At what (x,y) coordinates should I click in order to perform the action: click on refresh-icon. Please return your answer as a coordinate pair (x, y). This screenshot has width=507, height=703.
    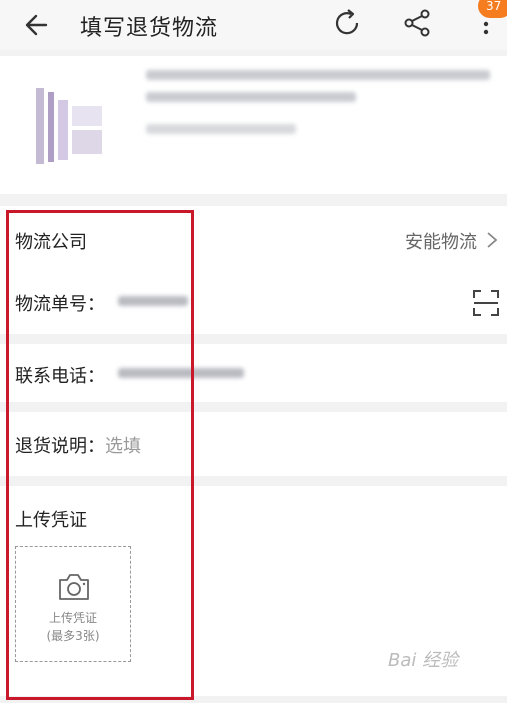
    Looking at the image, I should click on (347, 23).